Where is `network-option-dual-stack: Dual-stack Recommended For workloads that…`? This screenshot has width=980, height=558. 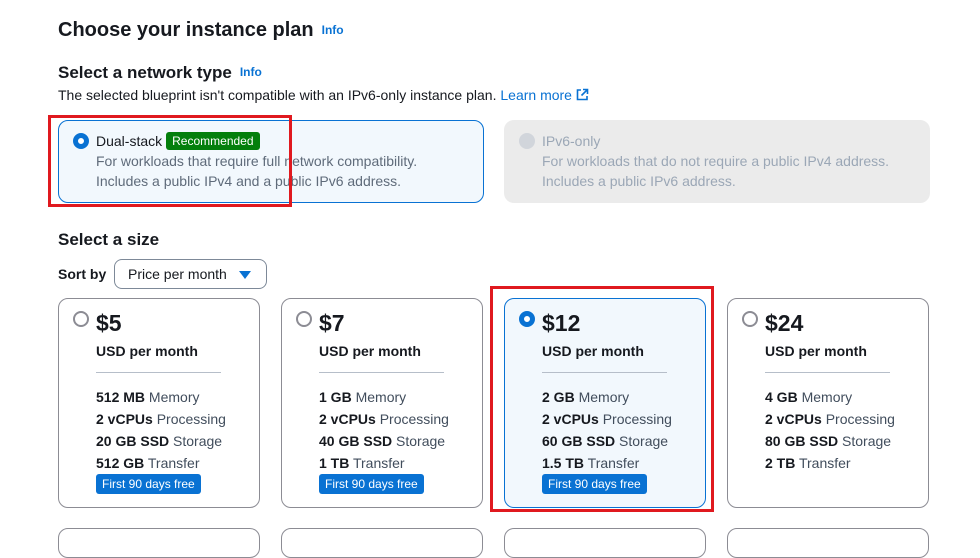 network-option-dual-stack: Dual-stack Recommended For workloads that… is located at coordinates (271, 161).